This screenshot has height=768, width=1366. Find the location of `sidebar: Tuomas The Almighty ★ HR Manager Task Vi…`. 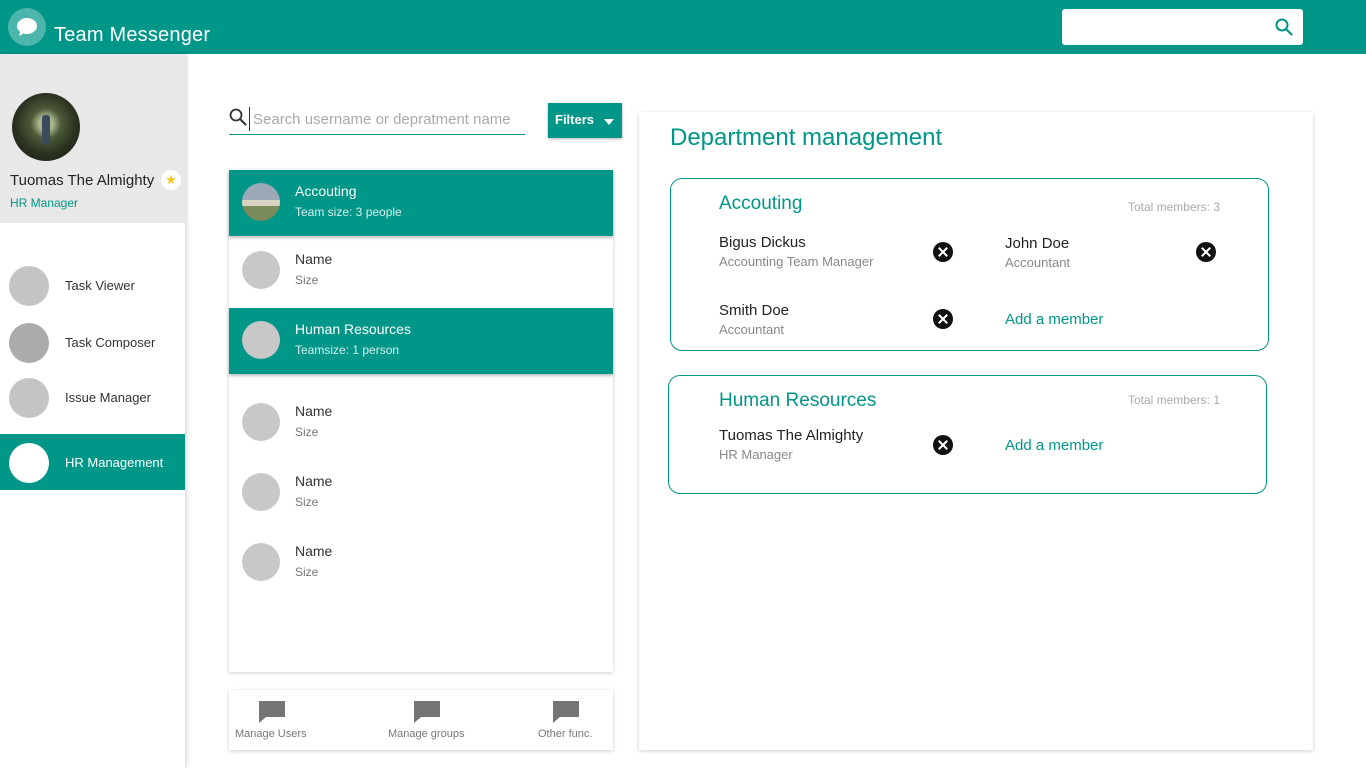

sidebar: Tuomas The Almighty ★ HR Manager Task Vi… is located at coordinates (92, 411).